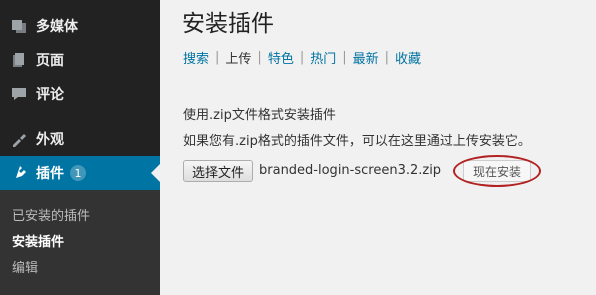 Image resolution: width=596 pixels, height=295 pixels. What do you see at coordinates (196, 57) in the screenshot?
I see `tab-search: 搜索` at bounding box center [196, 57].